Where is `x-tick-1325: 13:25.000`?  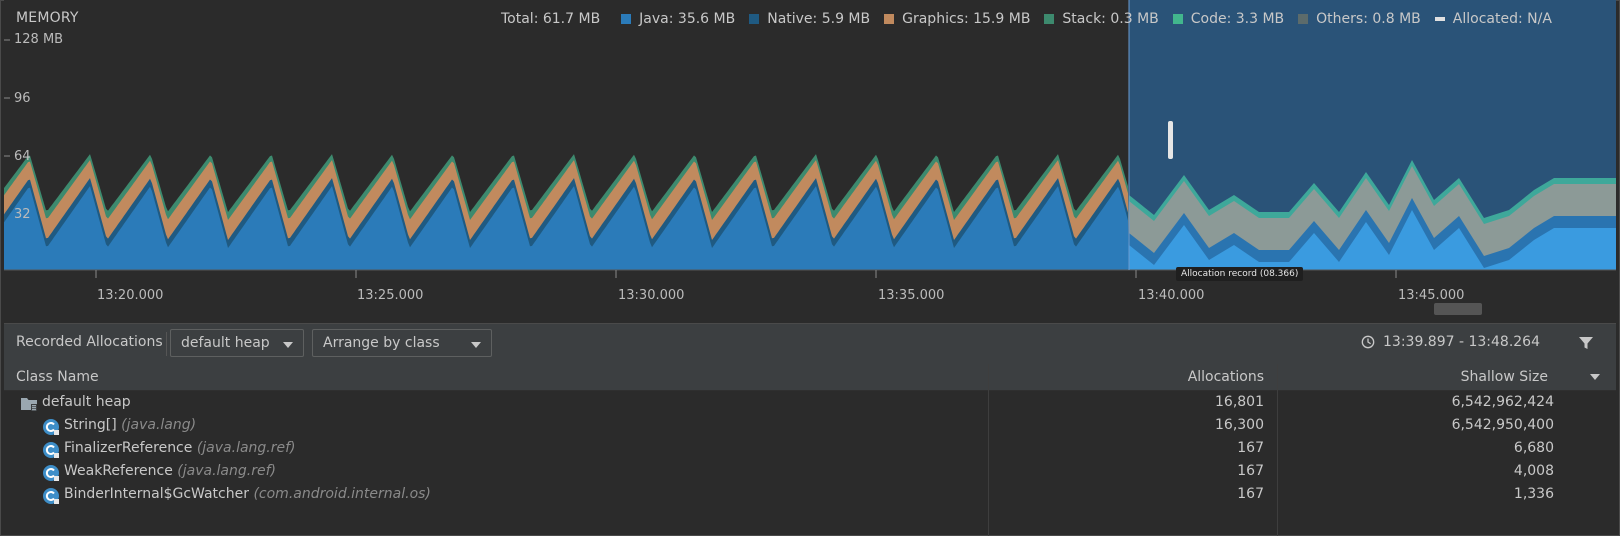 x-tick-1325: 13:25.000 is located at coordinates (390, 295).